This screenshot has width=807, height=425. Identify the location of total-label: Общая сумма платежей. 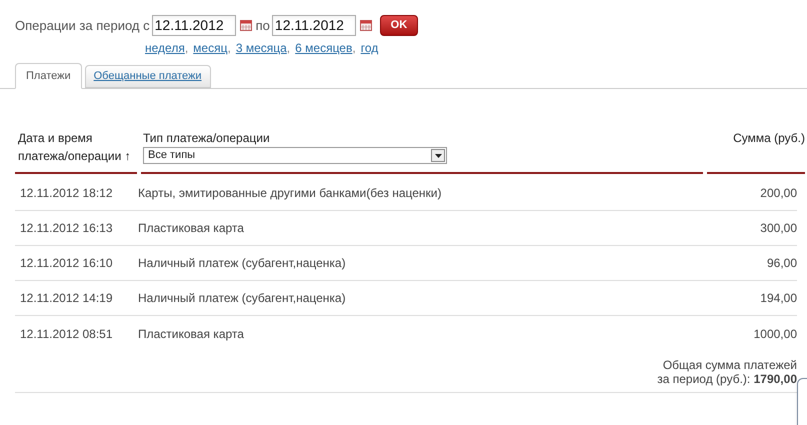
(729, 365).